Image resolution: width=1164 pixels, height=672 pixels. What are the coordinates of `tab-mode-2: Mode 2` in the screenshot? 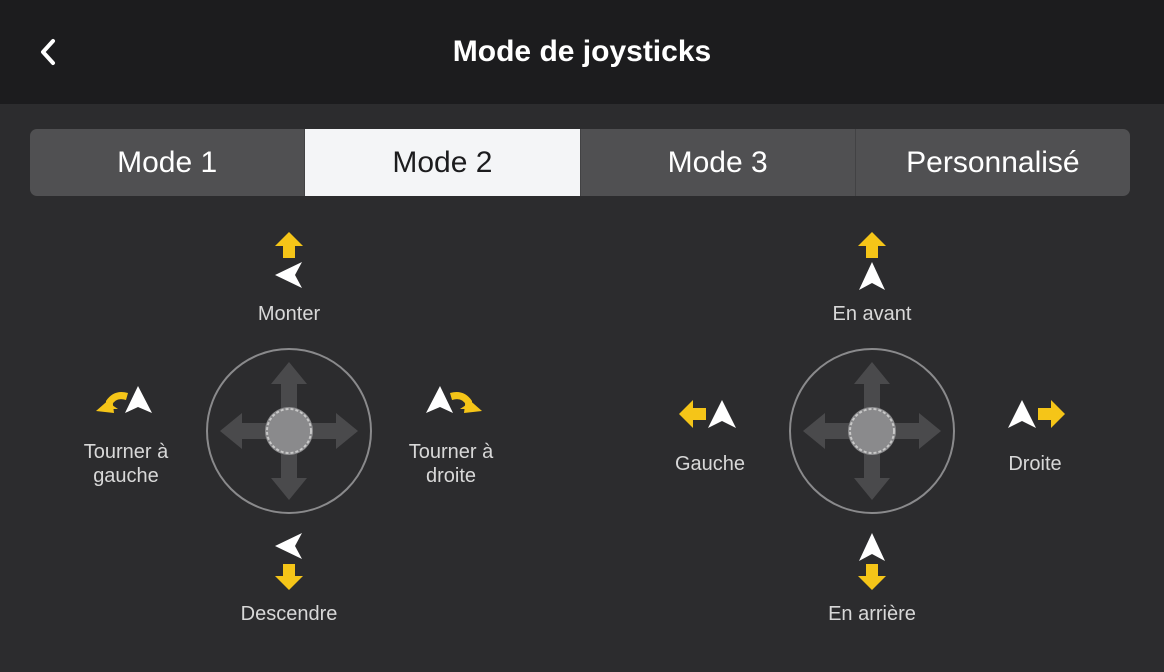 It's located at (443, 162).